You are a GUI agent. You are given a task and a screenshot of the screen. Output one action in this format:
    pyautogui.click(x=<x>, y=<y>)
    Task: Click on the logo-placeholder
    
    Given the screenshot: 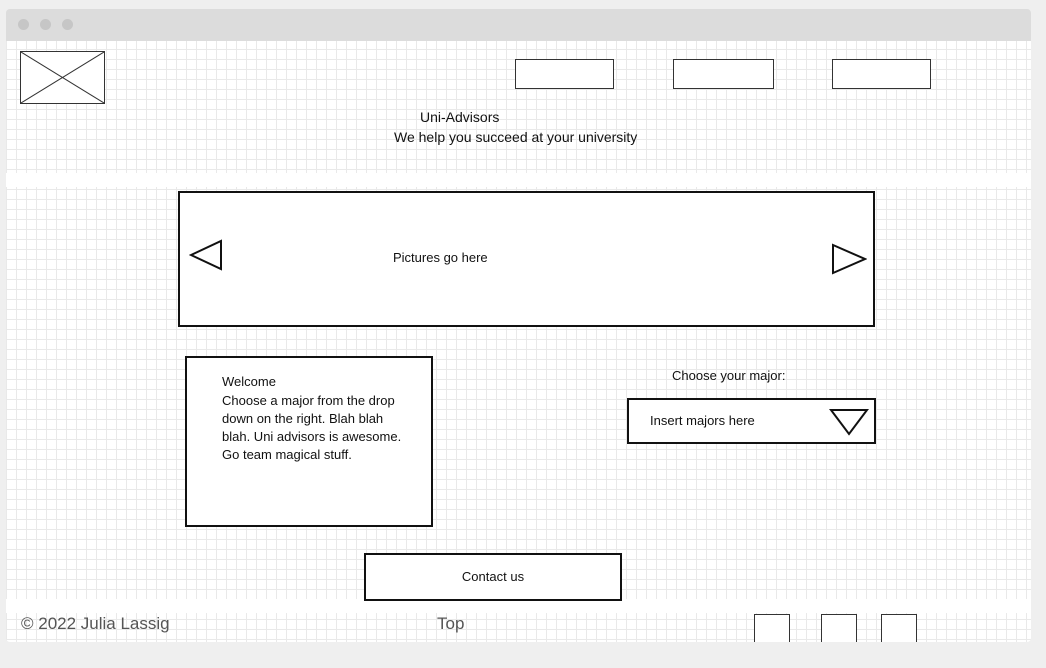 What is the action you would take?
    pyautogui.click(x=62, y=77)
    